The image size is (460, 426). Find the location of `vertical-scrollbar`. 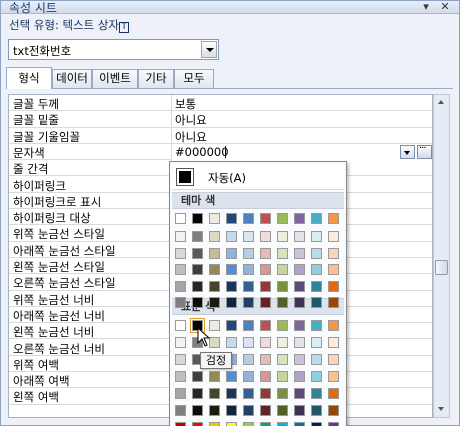

vertical-scrollbar is located at coordinates (441, 256).